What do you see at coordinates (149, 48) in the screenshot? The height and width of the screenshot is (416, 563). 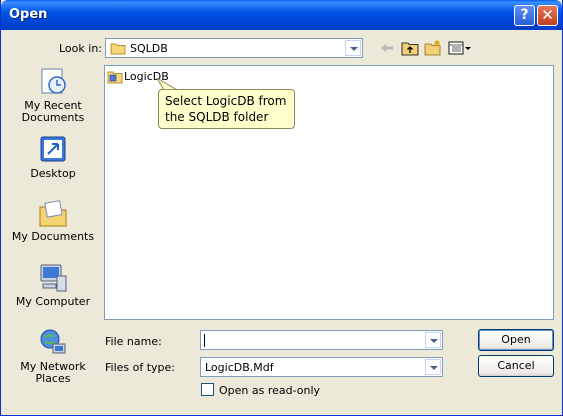 I see `look-in-value: SQLDB` at bounding box center [149, 48].